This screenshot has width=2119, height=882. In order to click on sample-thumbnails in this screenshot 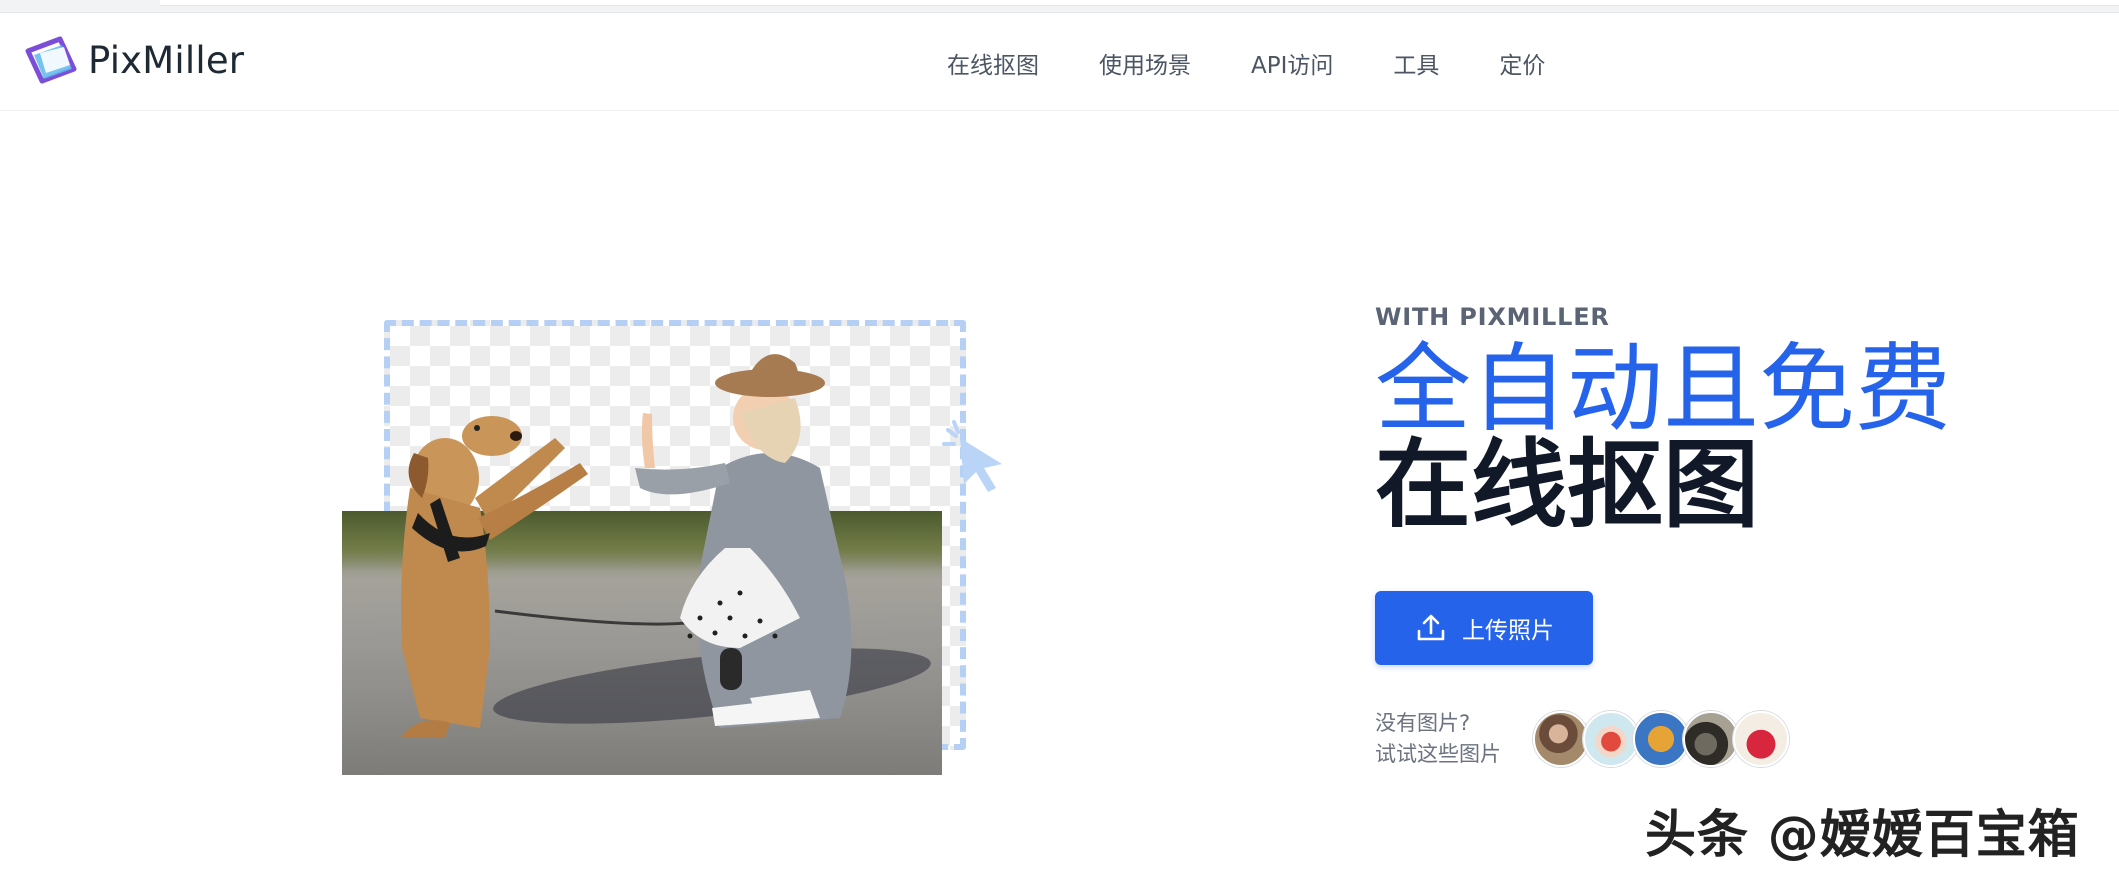, I will do `click(1661, 739)`.